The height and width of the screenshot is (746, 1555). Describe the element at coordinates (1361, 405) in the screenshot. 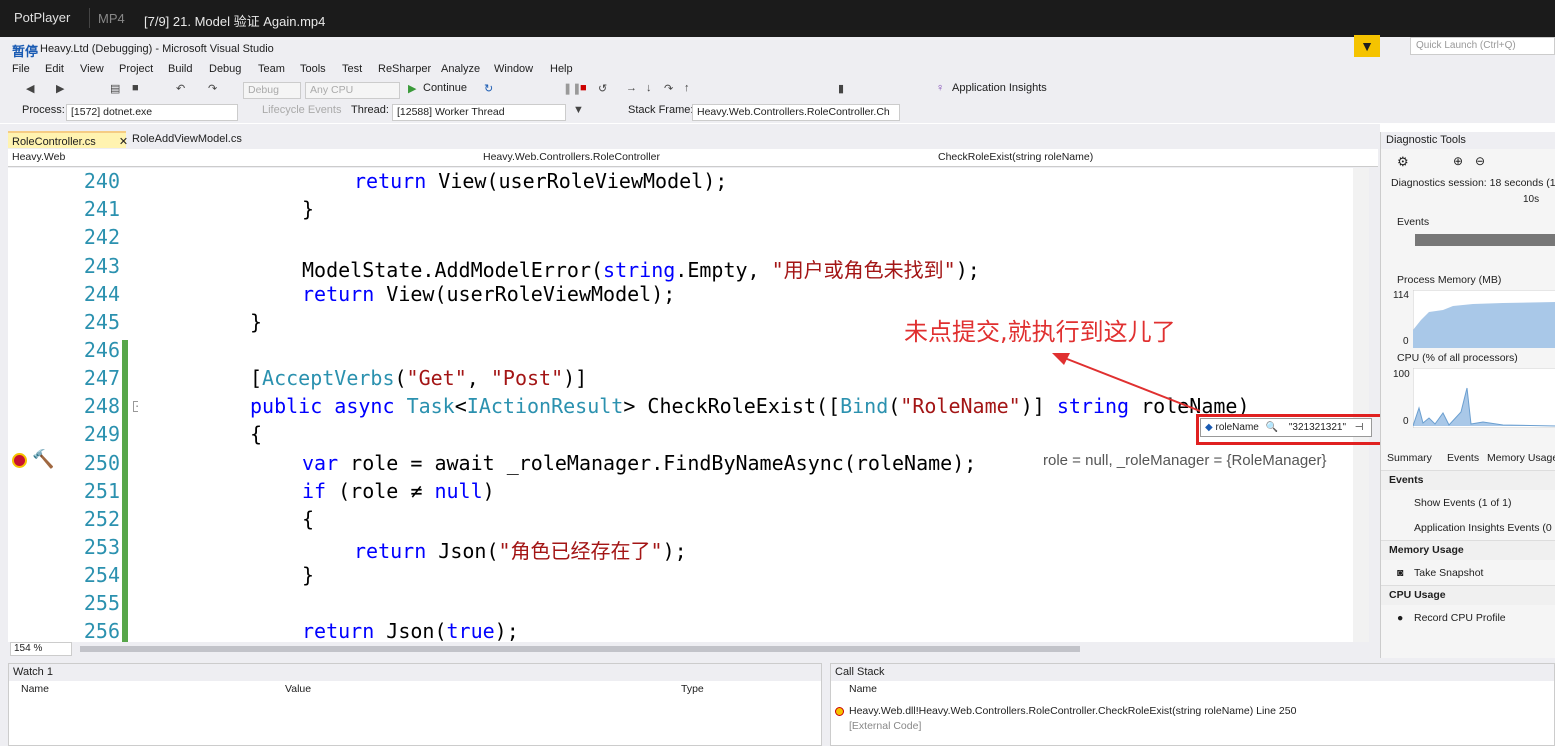

I see `vertical-scrollbar` at that location.